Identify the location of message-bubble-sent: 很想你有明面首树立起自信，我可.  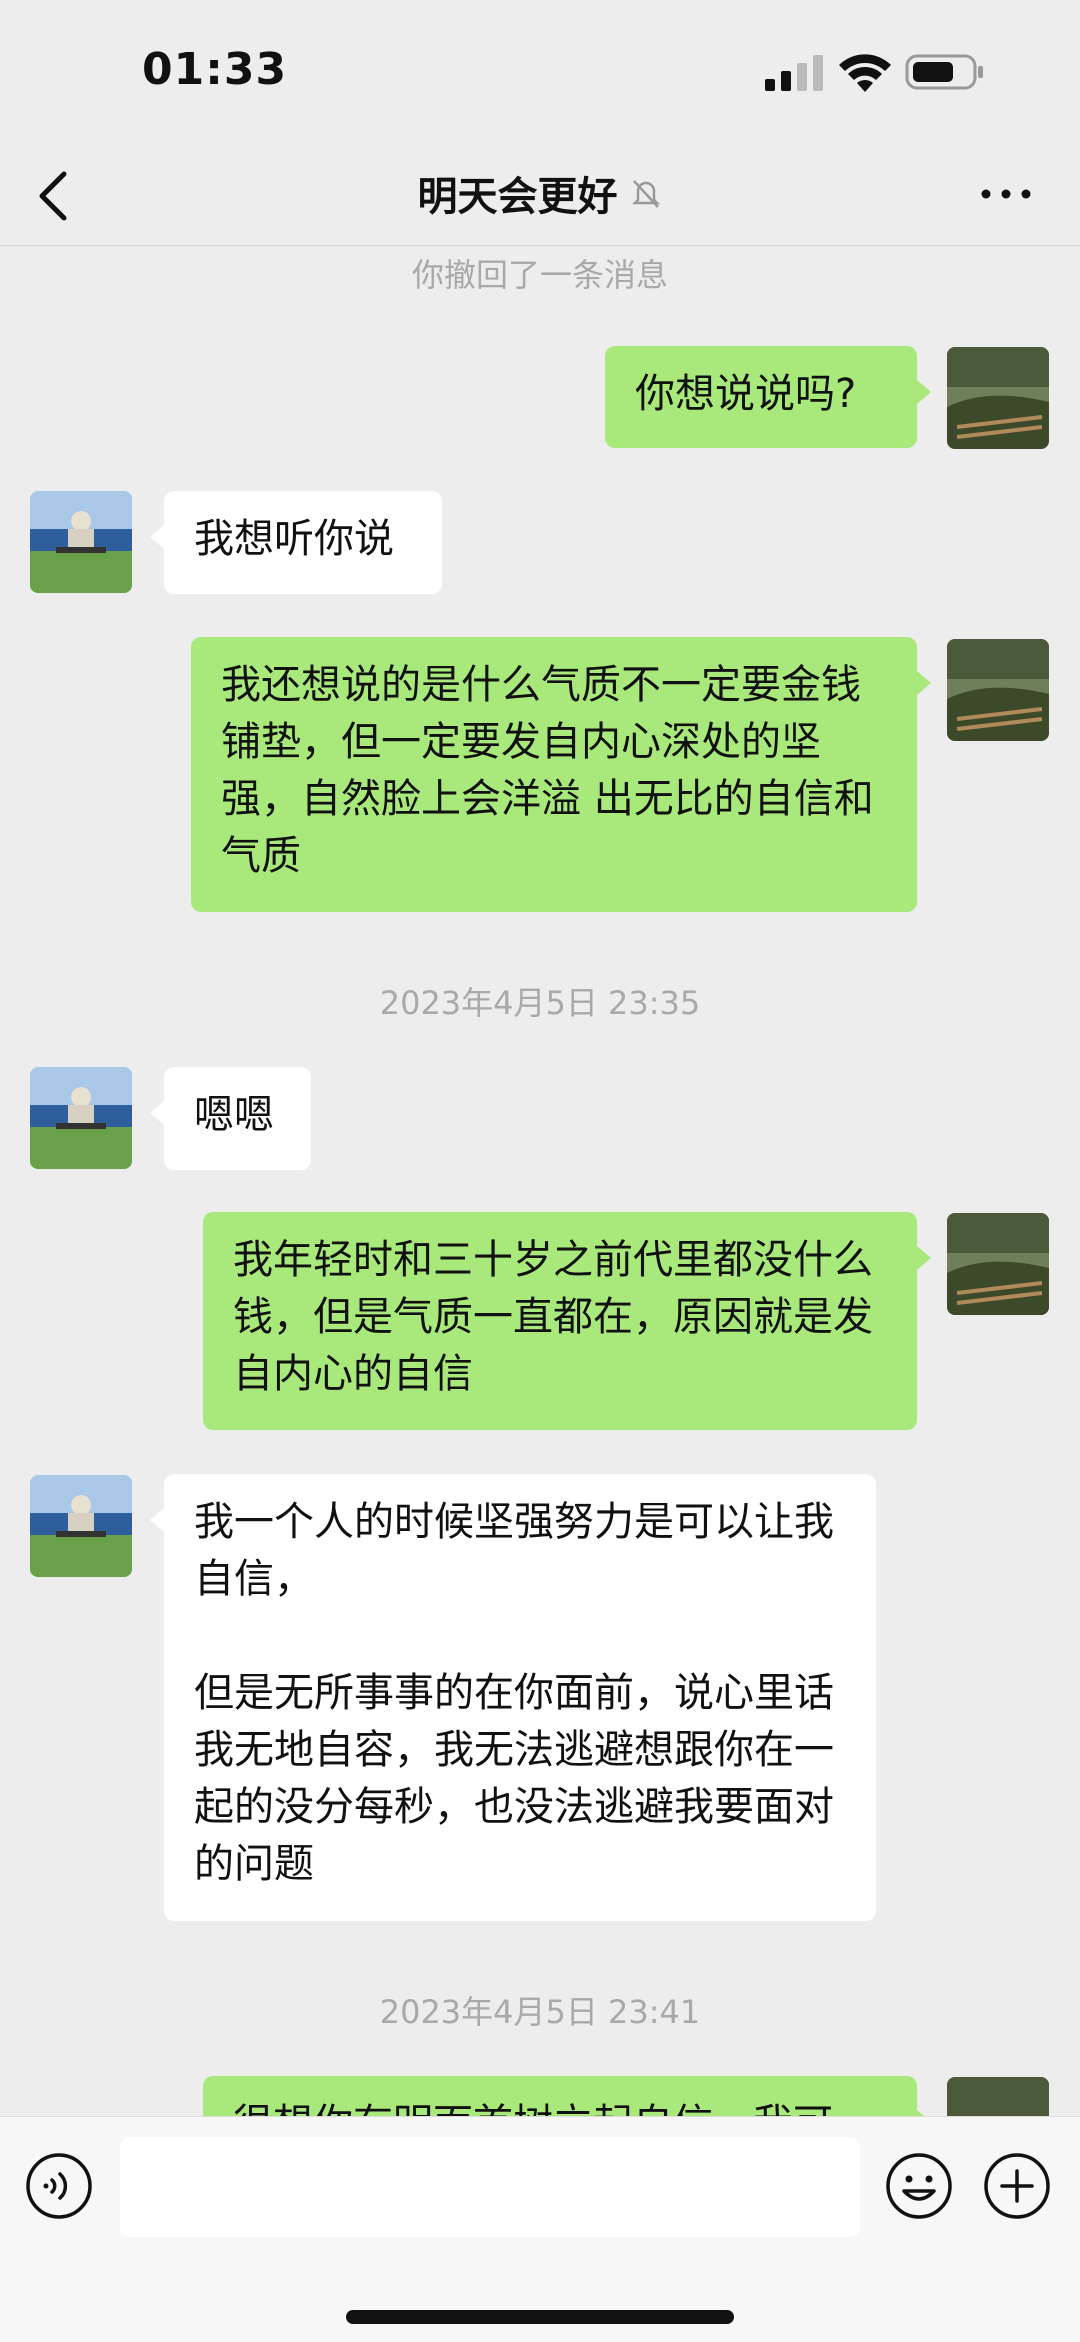
(567, 2096).